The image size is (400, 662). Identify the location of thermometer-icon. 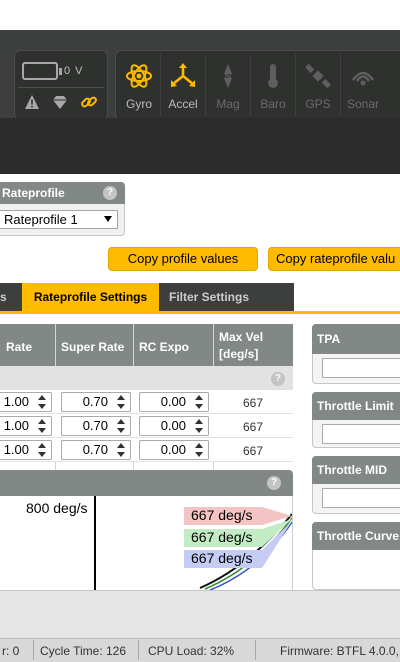
(273, 76).